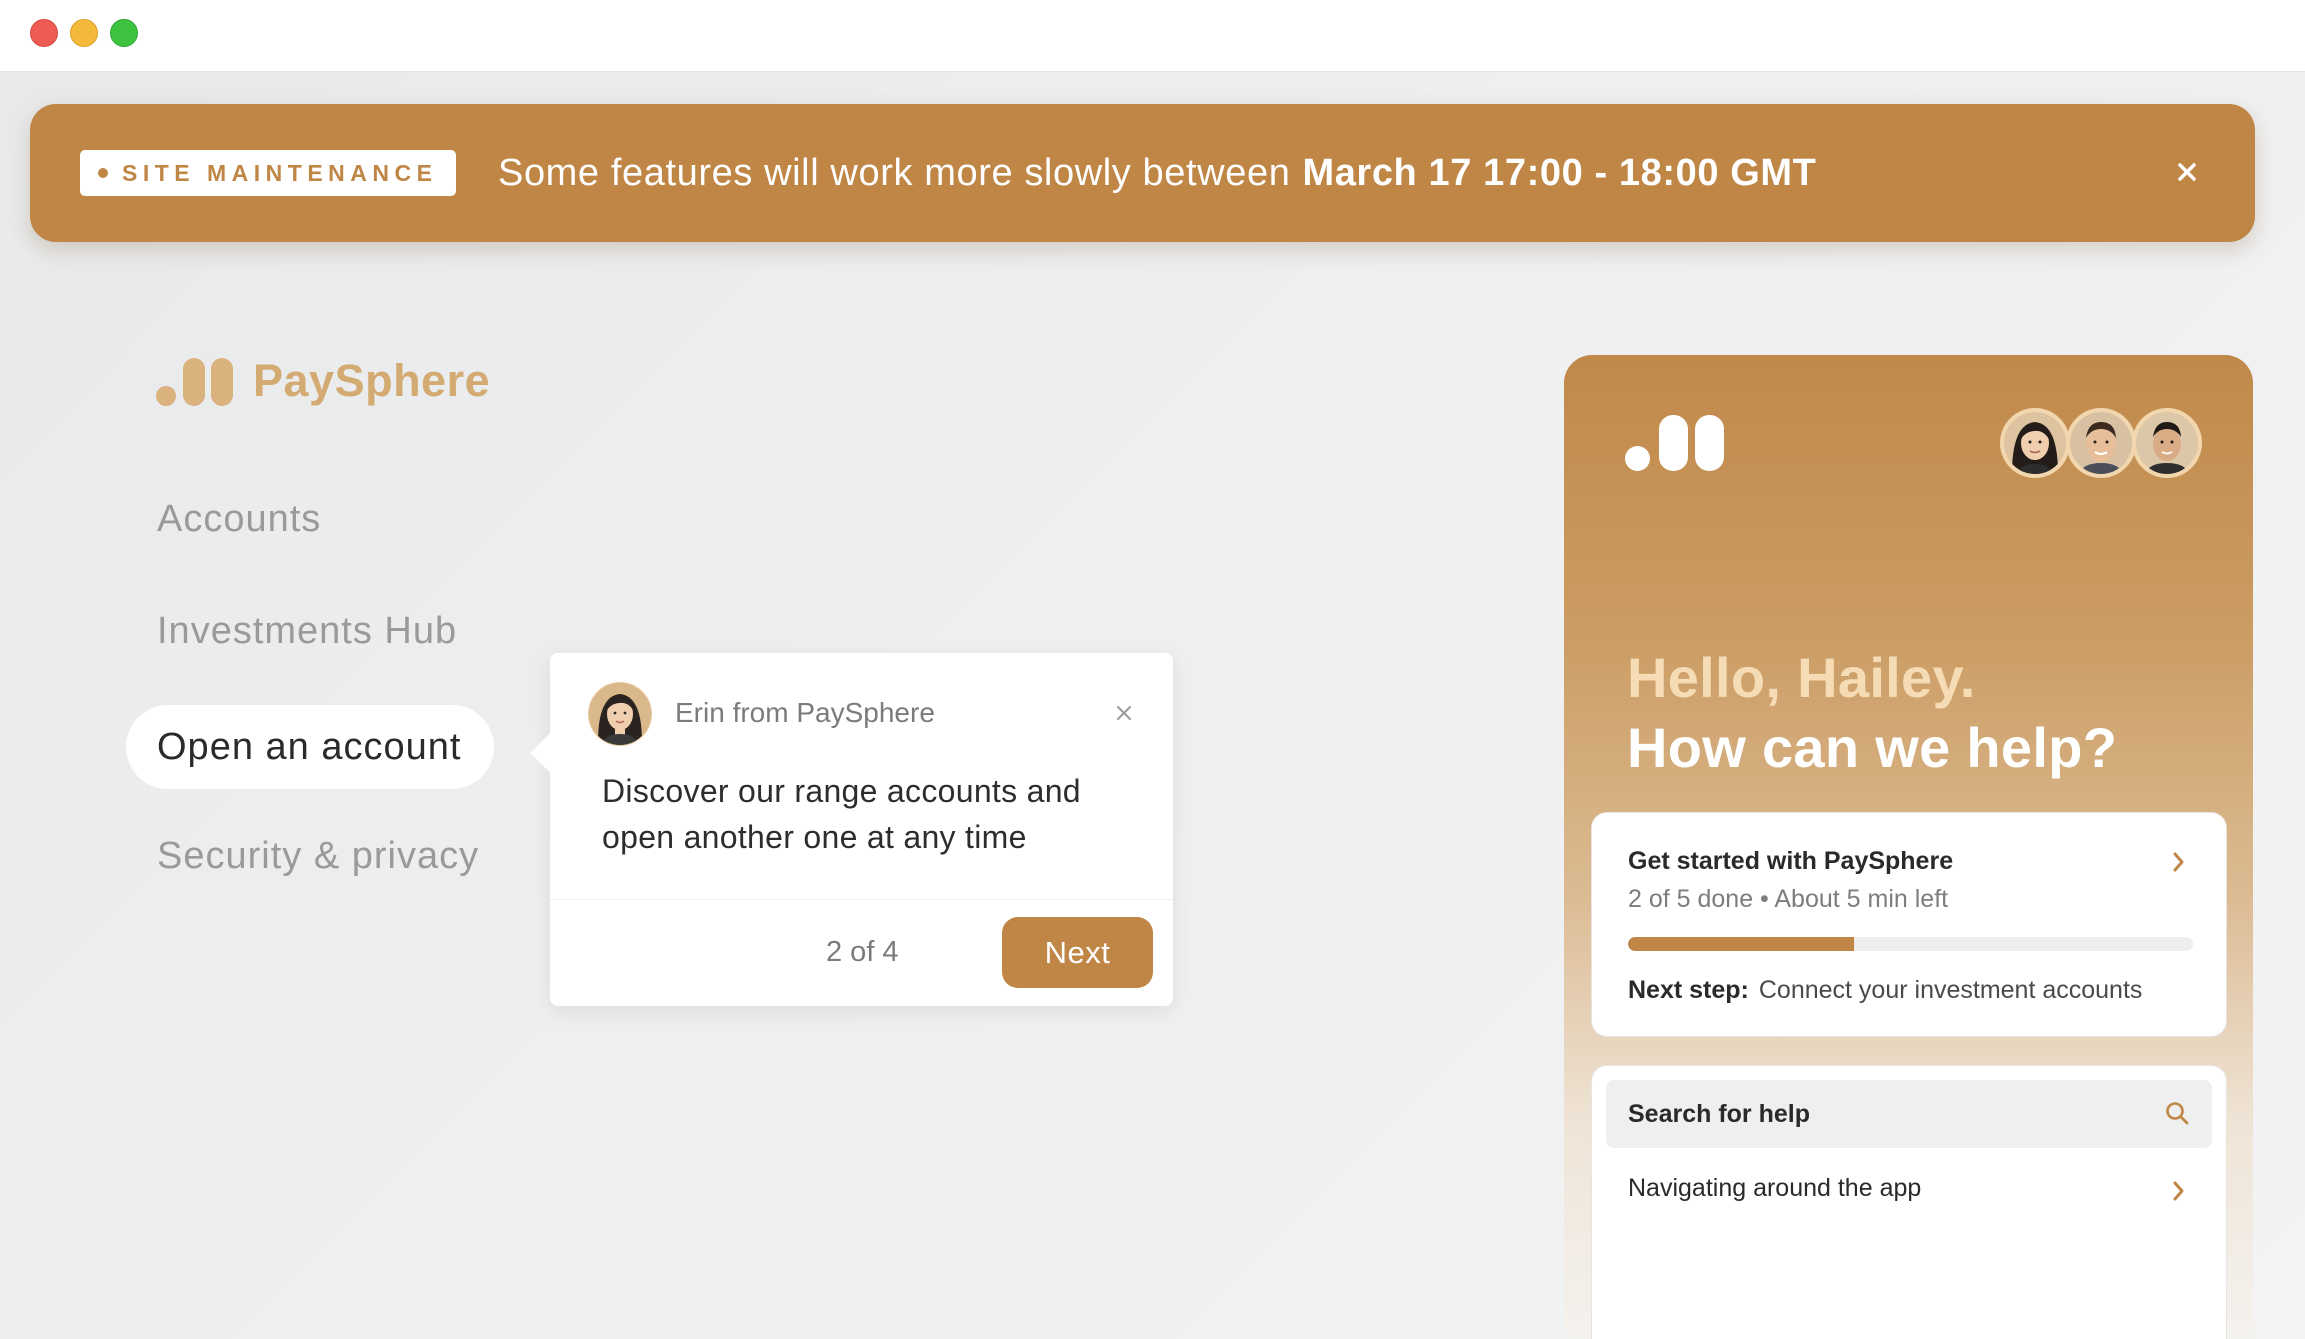 The width and height of the screenshot is (2305, 1339). What do you see at coordinates (318, 856) in the screenshot?
I see `nav-item-security-privacy: Security & privacy` at bounding box center [318, 856].